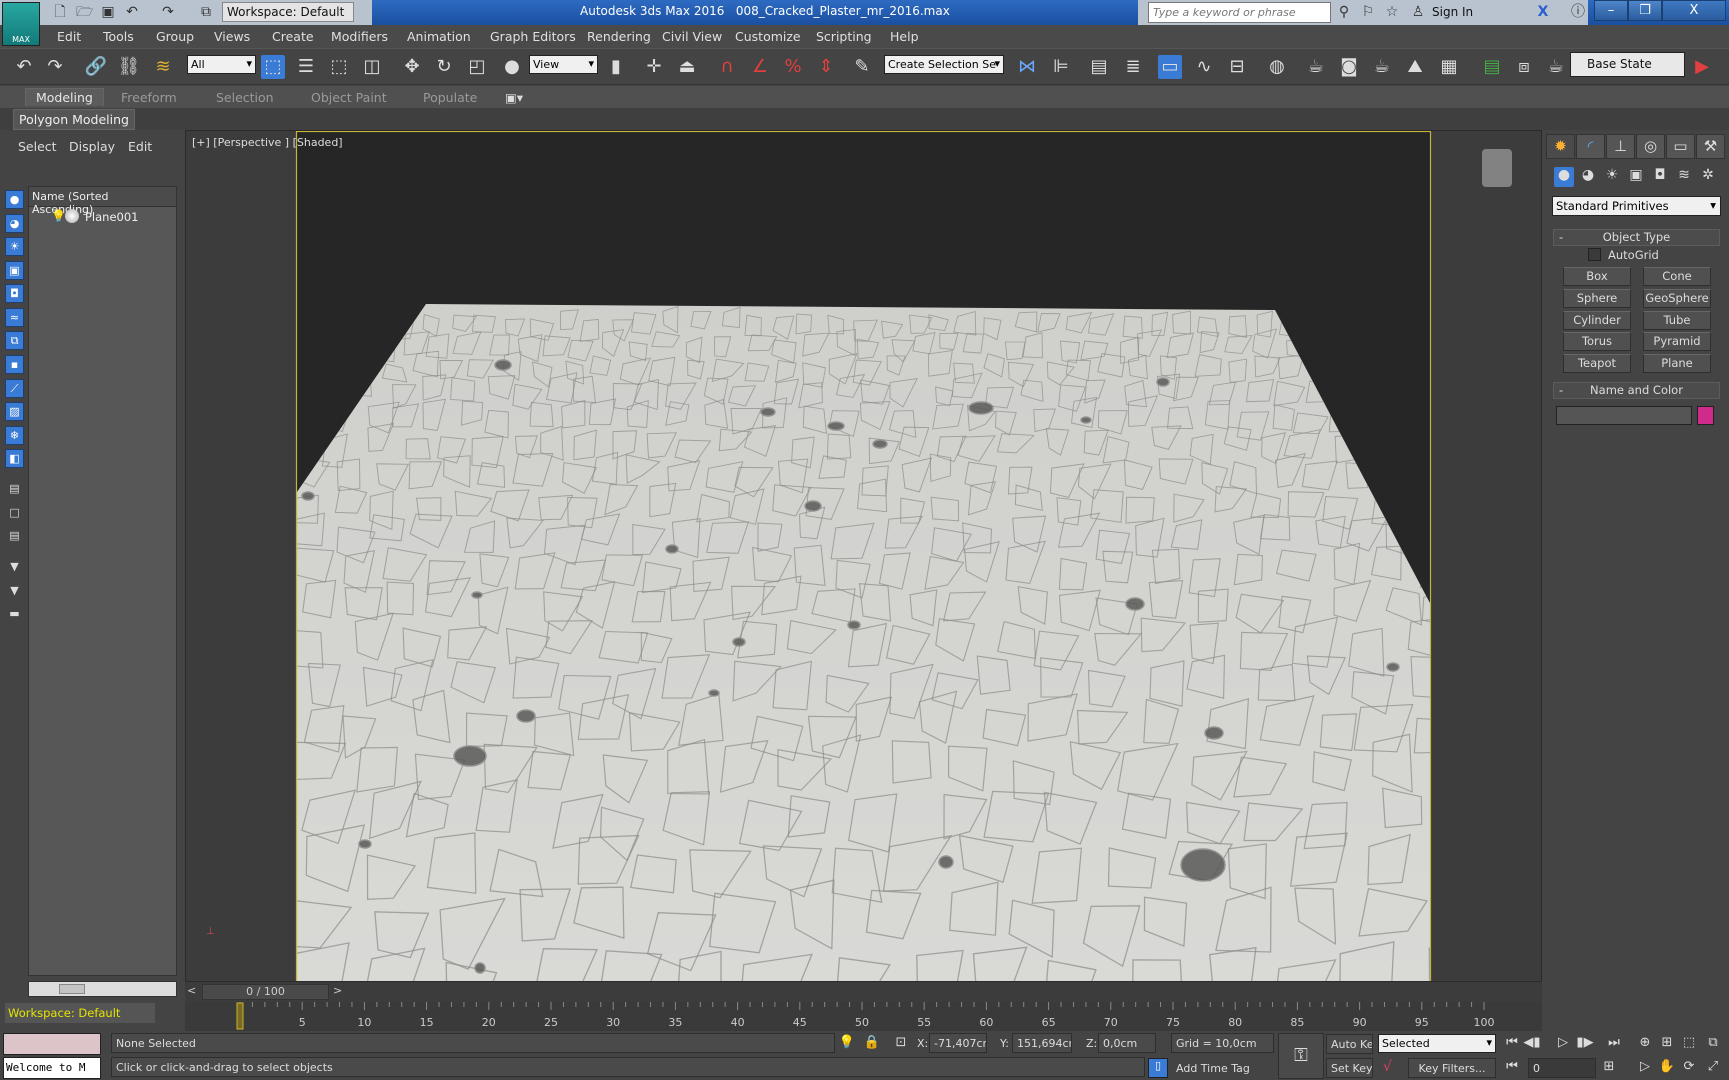 The height and width of the screenshot is (1080, 1729). What do you see at coordinates (1543, 12) in the screenshot?
I see `exchange-icon: X` at bounding box center [1543, 12].